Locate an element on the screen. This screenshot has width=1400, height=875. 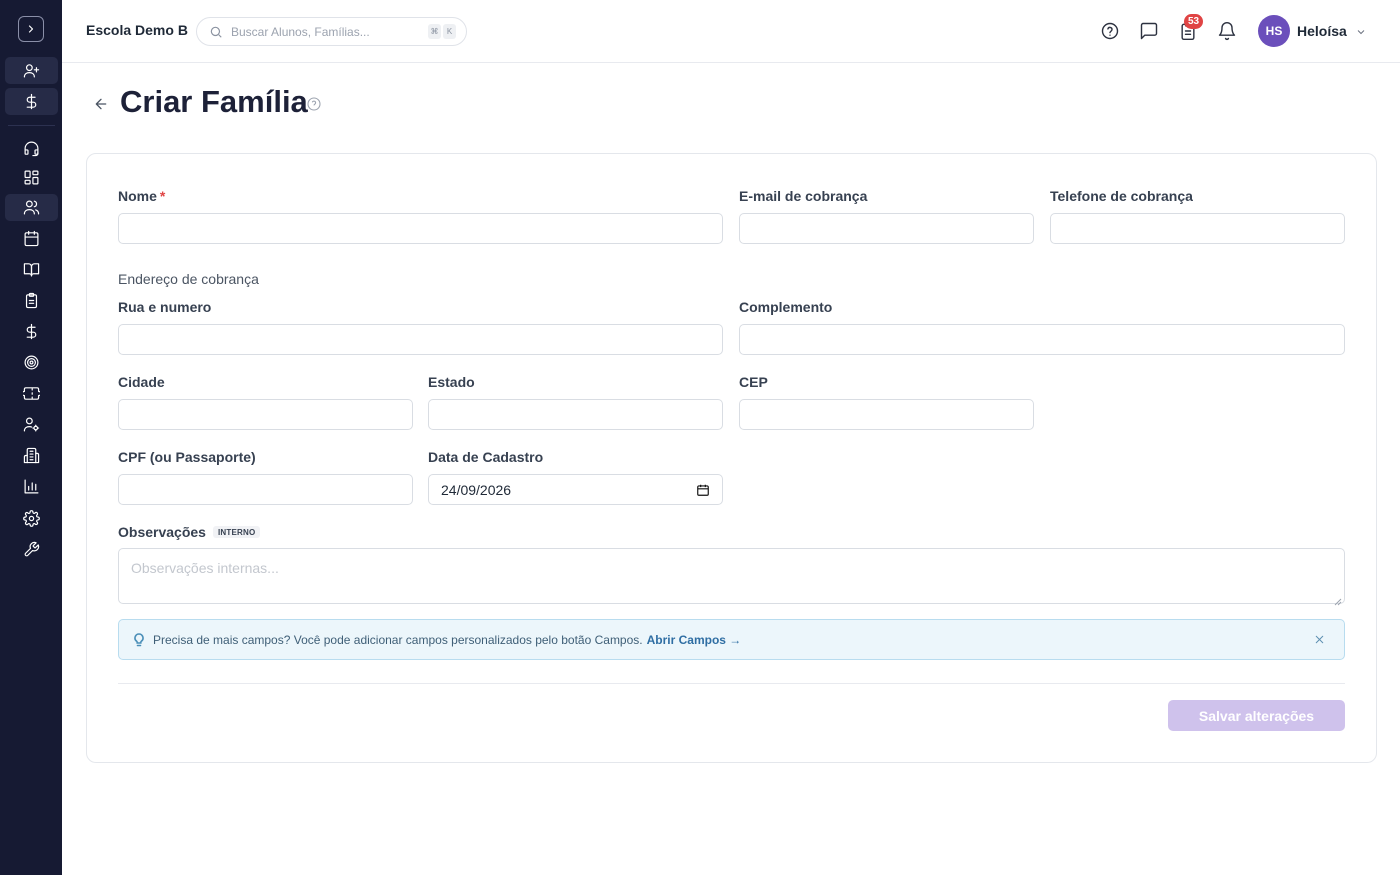
shortcut-key-k: K is located at coordinates (449, 31).